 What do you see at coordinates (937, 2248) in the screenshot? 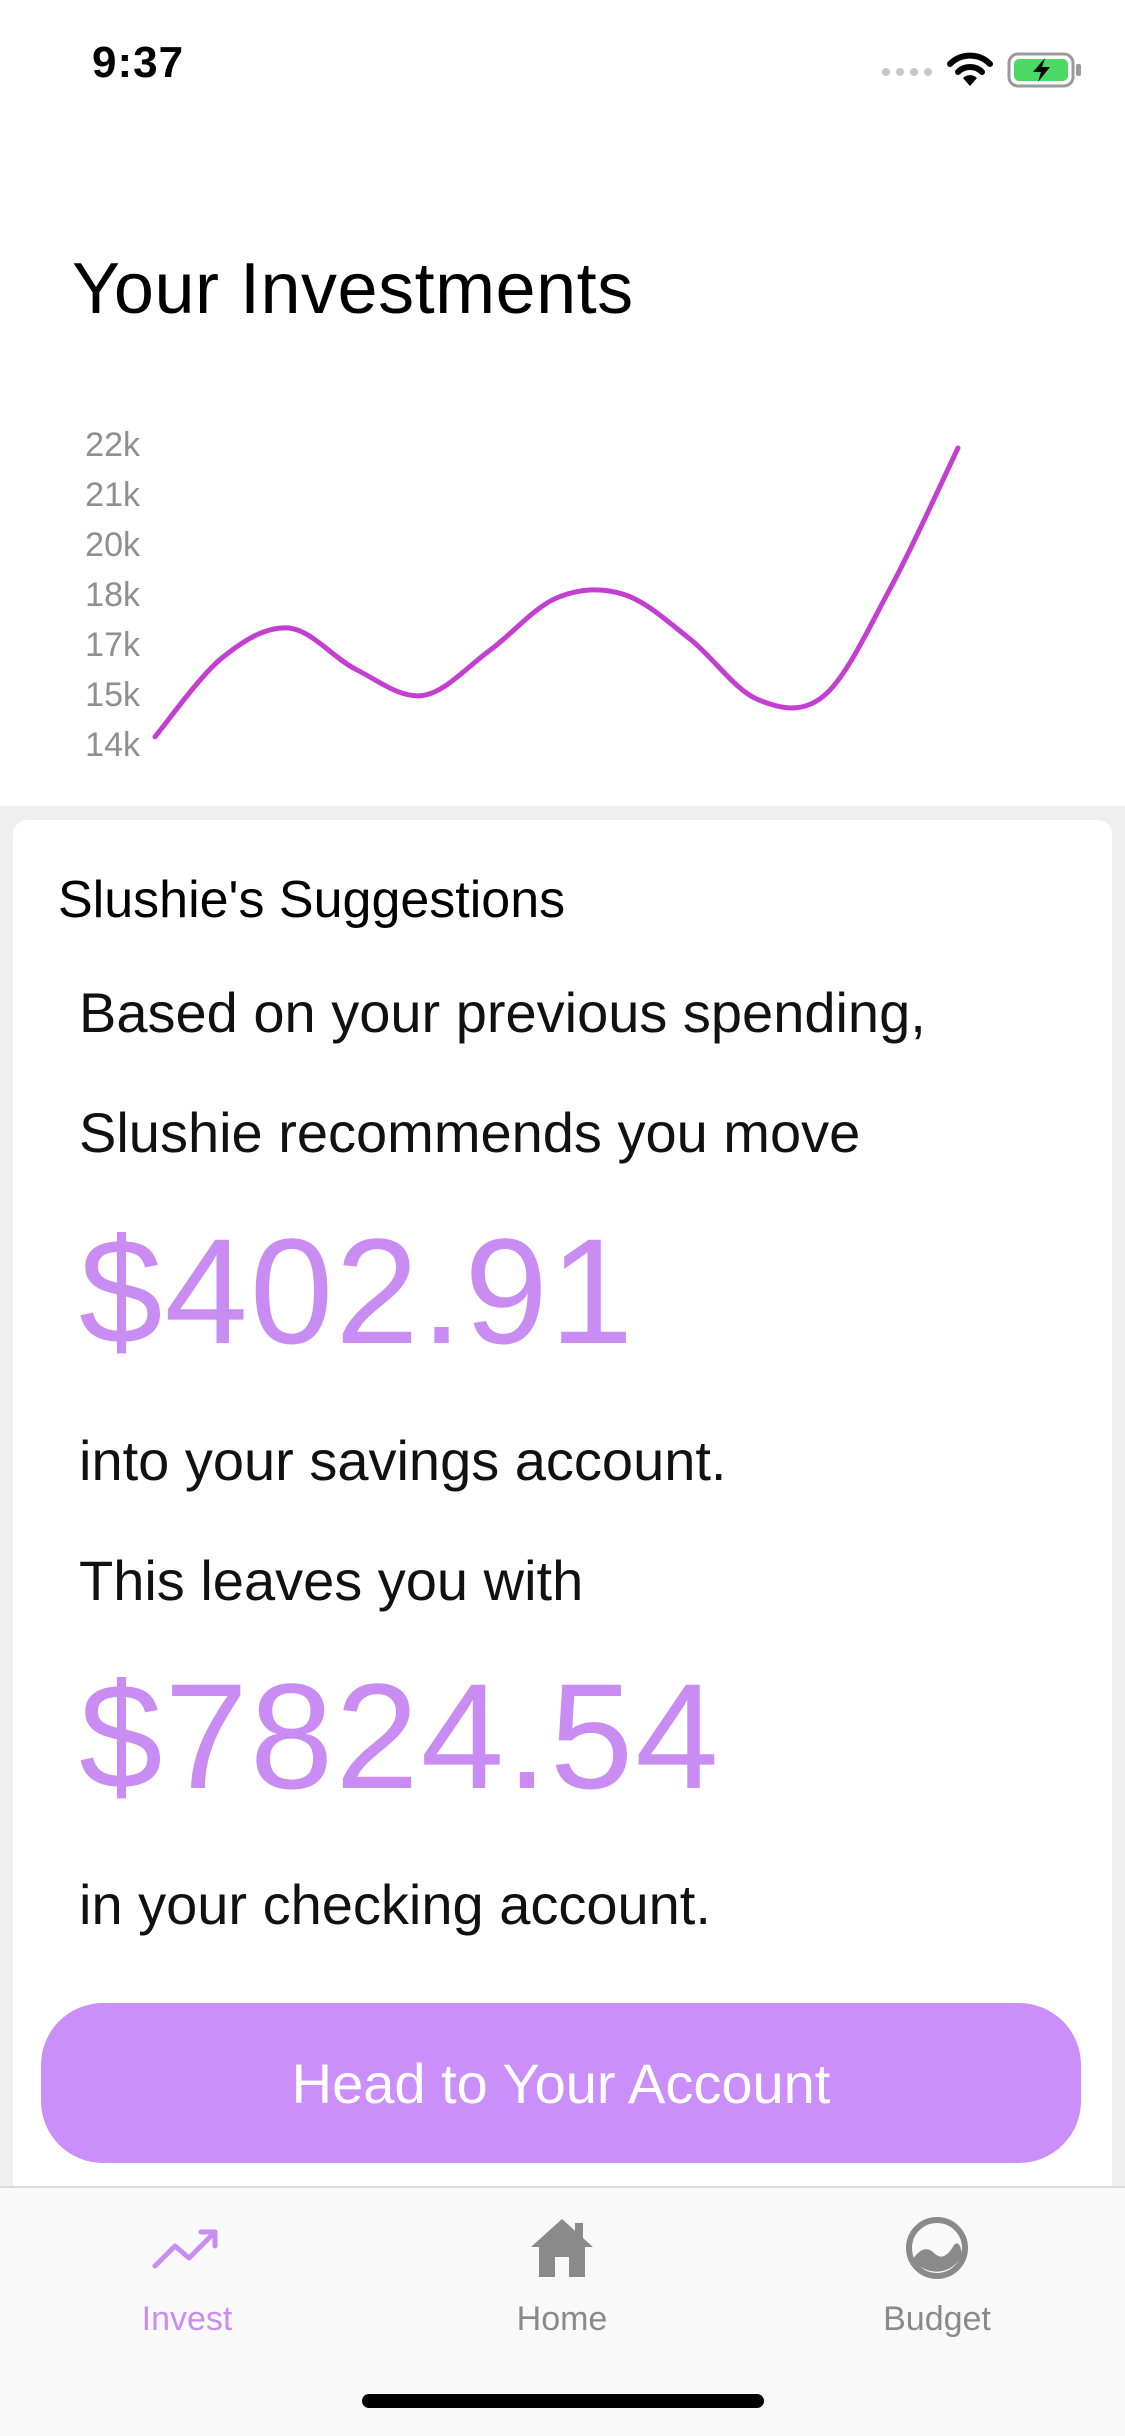
I see `gauge-icon` at bounding box center [937, 2248].